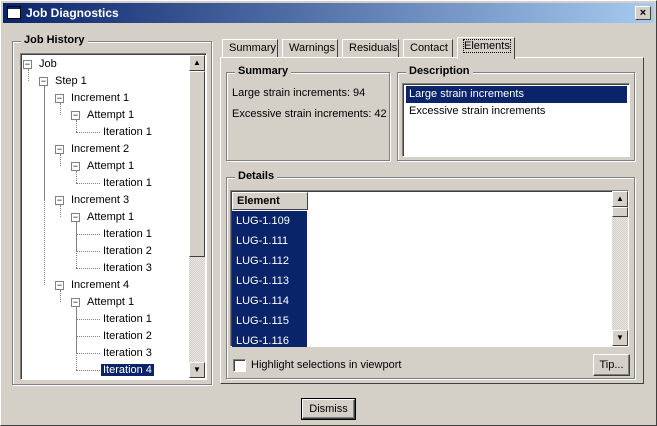 The image size is (657, 426). What do you see at coordinates (256, 176) in the screenshot?
I see `details-legend: Details` at bounding box center [256, 176].